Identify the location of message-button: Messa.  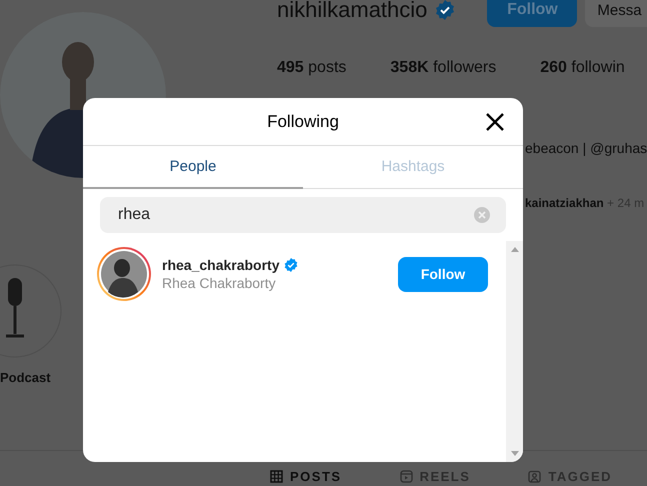
(616, 13).